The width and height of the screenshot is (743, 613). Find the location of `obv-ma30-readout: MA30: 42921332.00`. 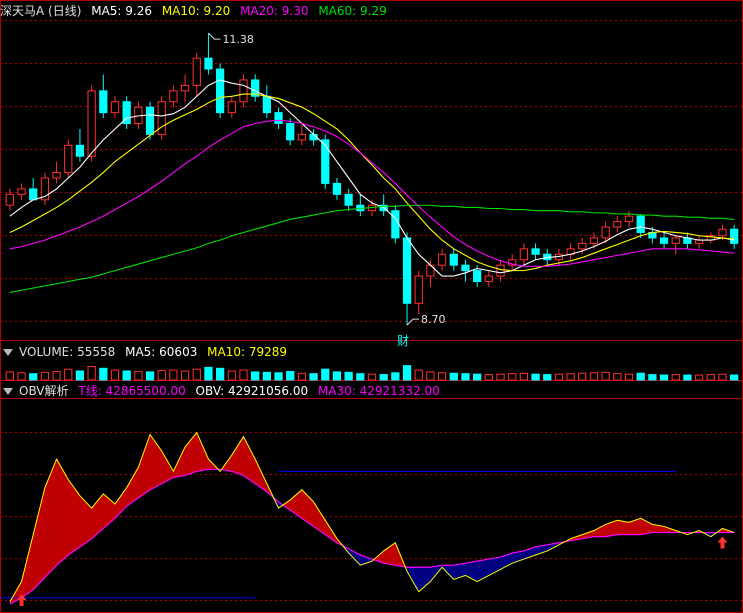

obv-ma30-readout: MA30: 42921332.00 is located at coordinates (378, 391).